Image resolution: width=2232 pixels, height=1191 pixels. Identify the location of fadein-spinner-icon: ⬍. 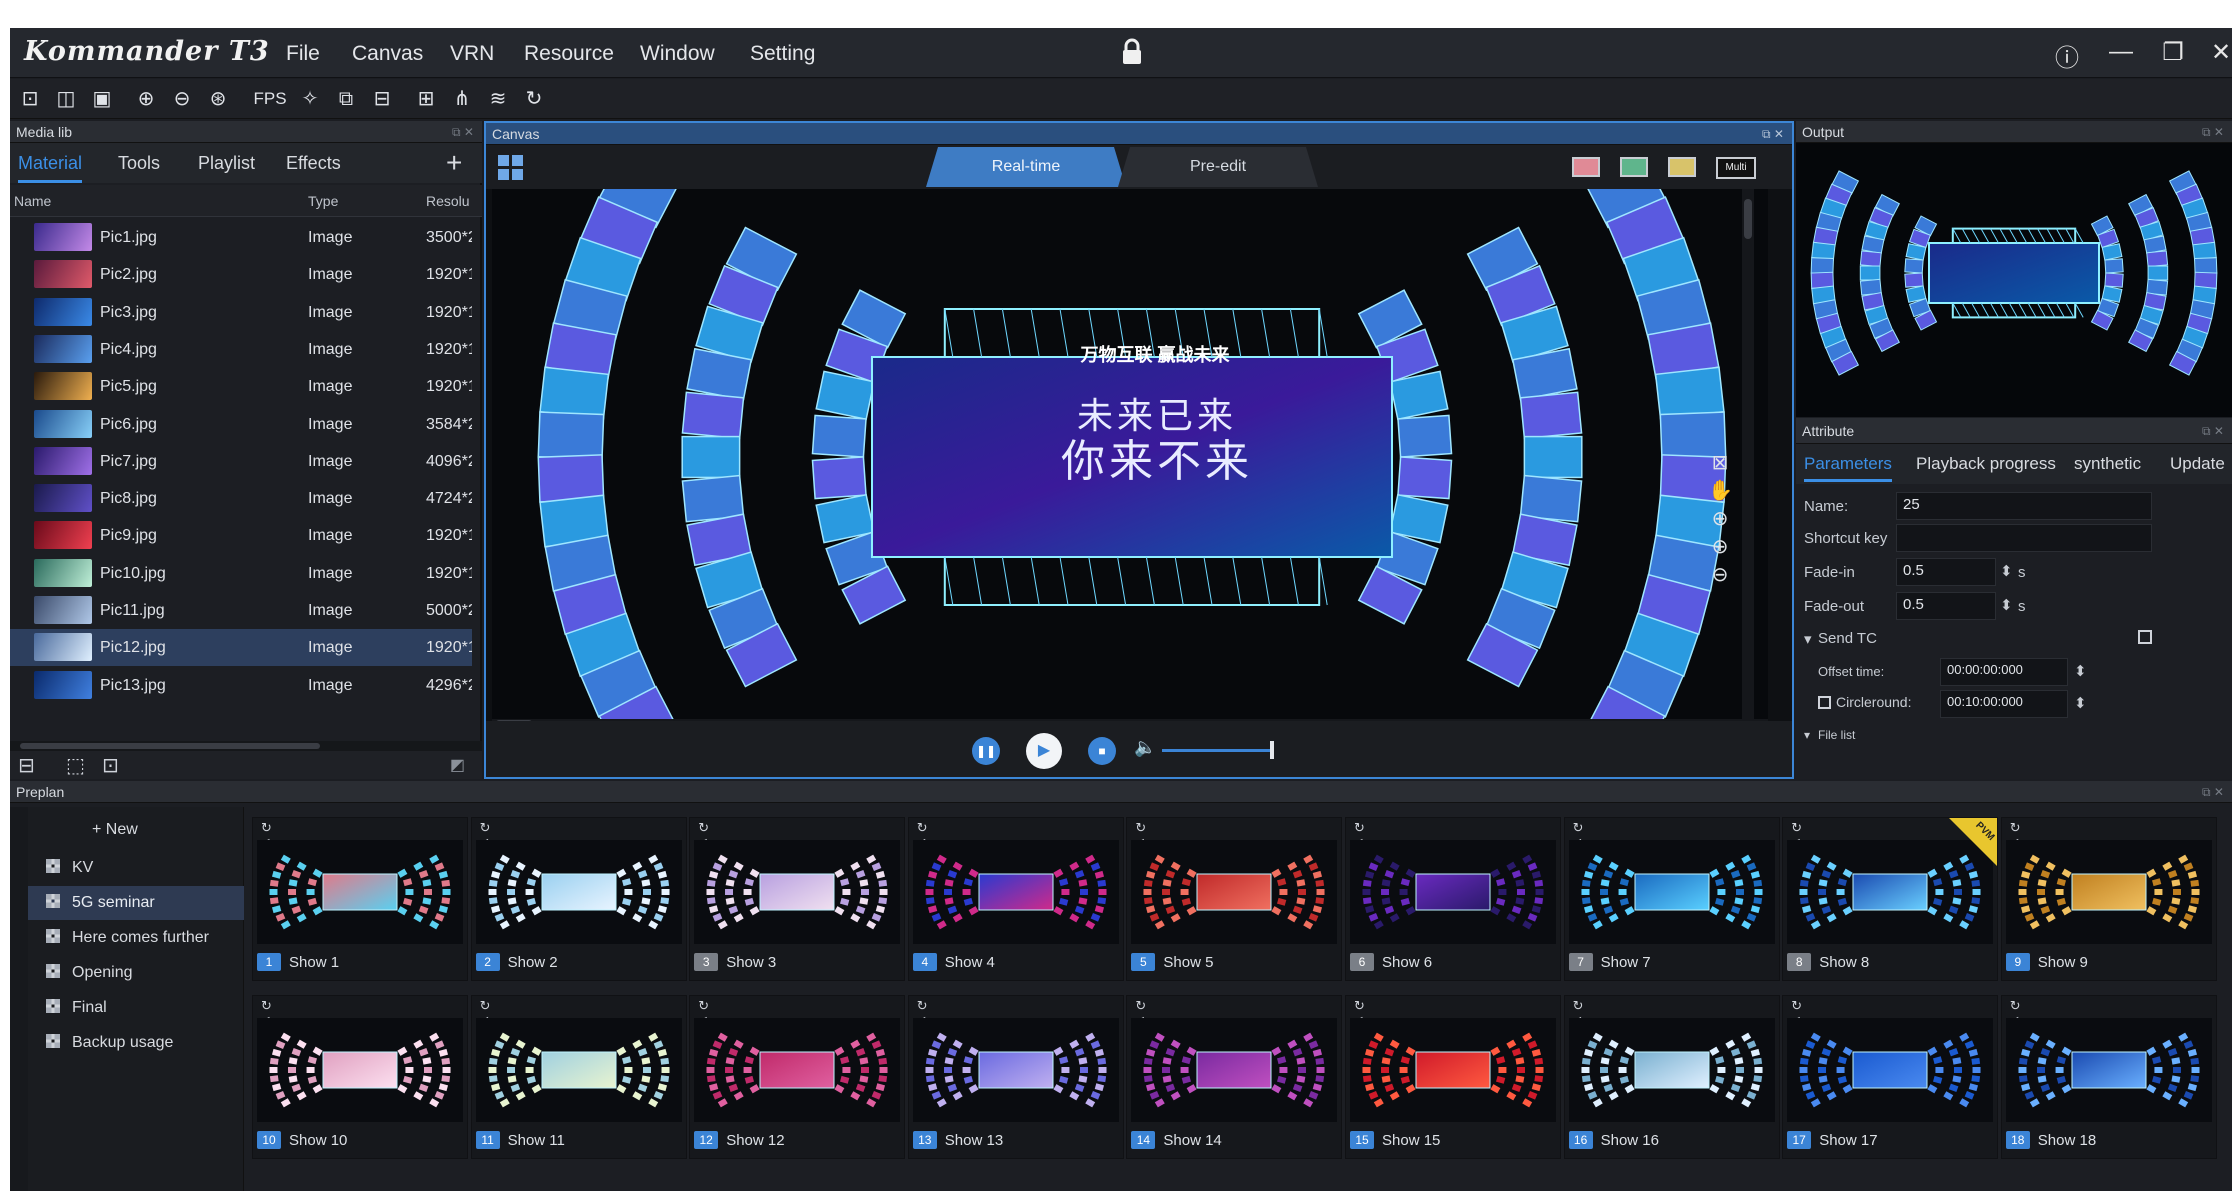
(2006, 571).